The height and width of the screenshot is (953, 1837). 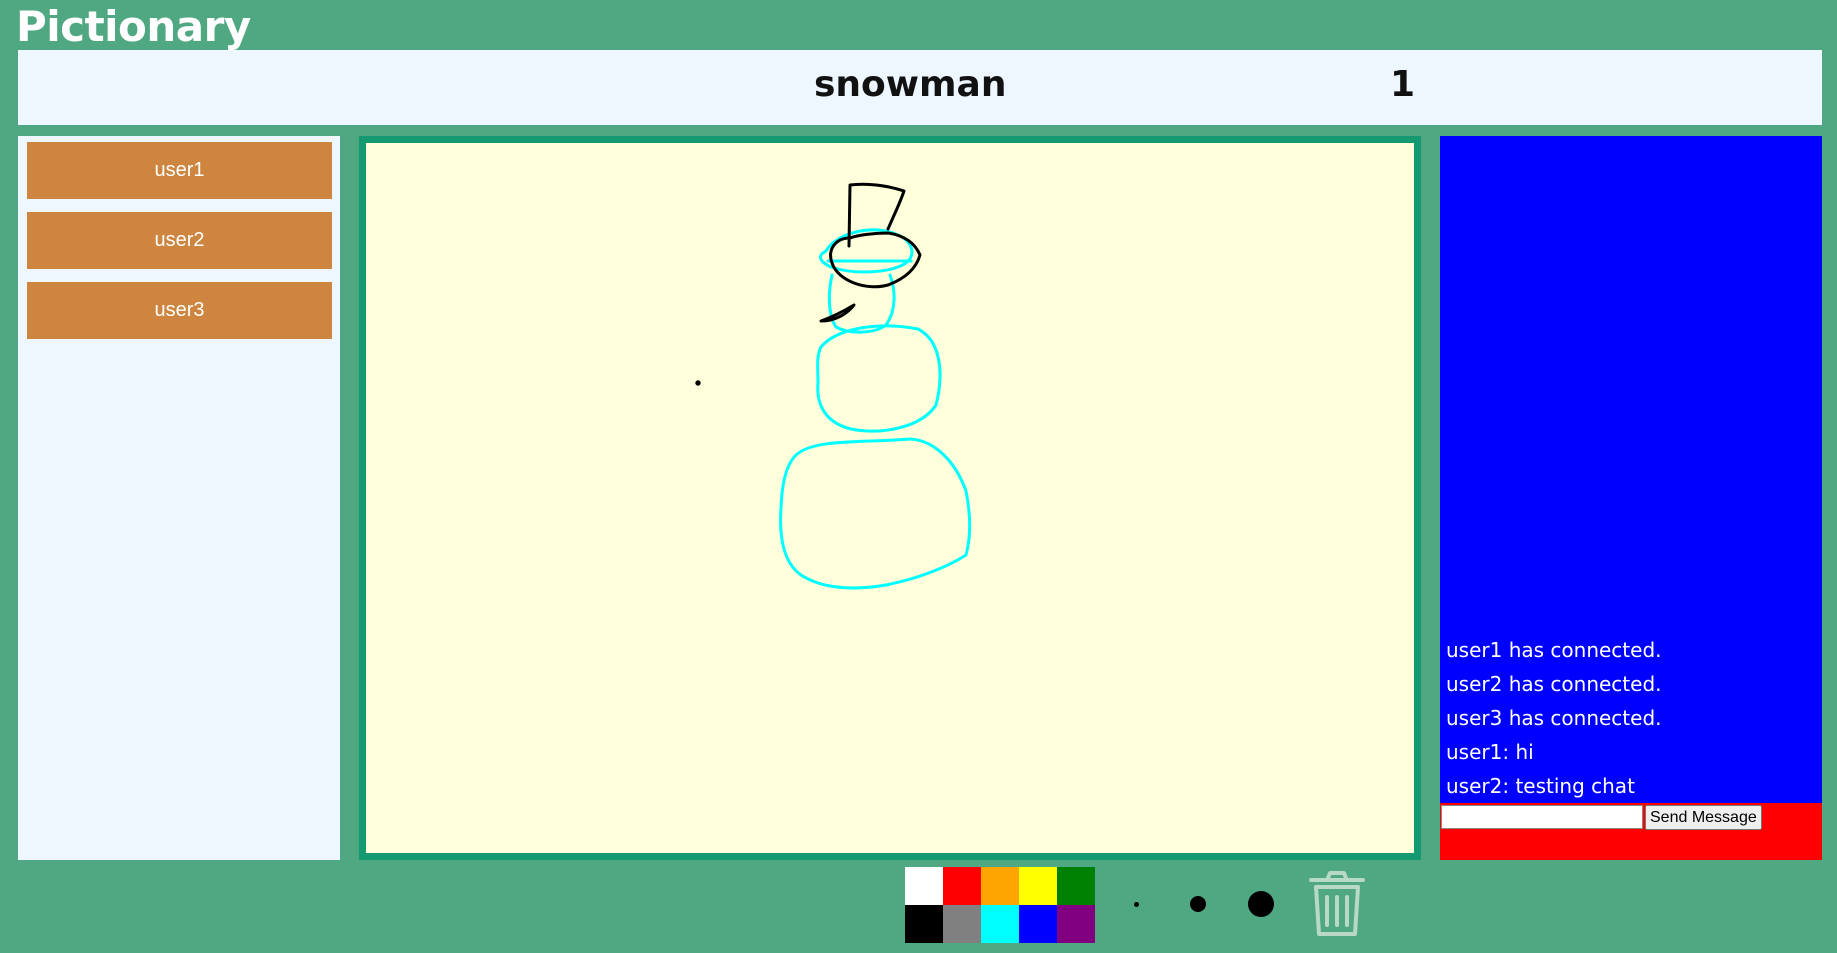 What do you see at coordinates (861, 303) in the screenshot?
I see `snowman-neck-stroke` at bounding box center [861, 303].